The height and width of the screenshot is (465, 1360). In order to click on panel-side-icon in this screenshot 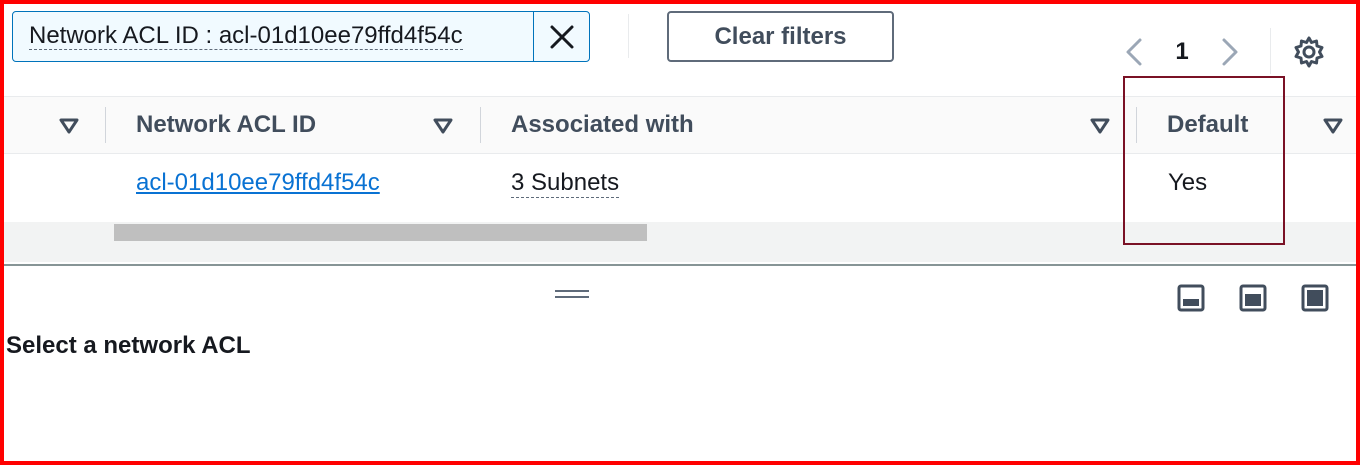, I will do `click(1253, 298)`.